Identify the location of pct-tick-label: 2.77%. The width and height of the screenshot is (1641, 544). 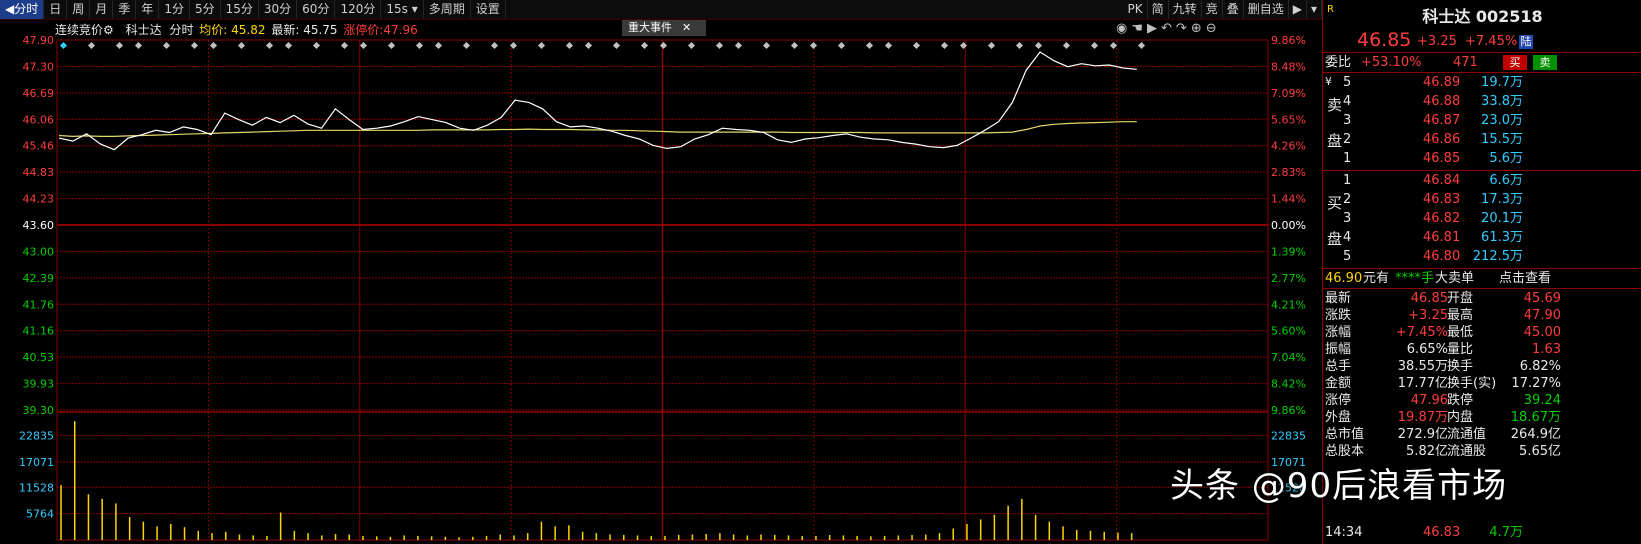
(1288, 278).